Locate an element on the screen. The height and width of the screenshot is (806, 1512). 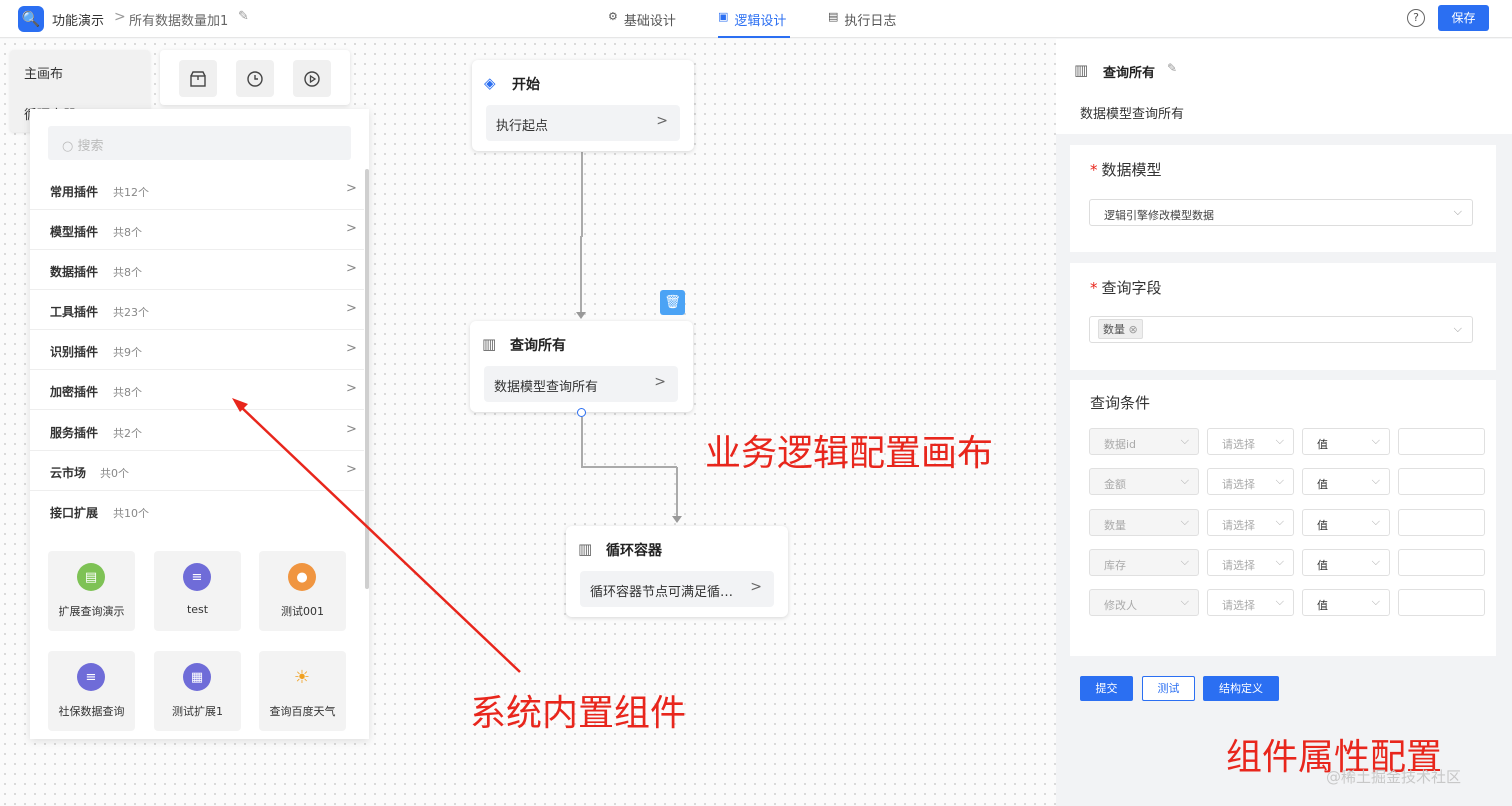
condition-field-select: 数量 ⌵ is located at coordinates (1144, 522).